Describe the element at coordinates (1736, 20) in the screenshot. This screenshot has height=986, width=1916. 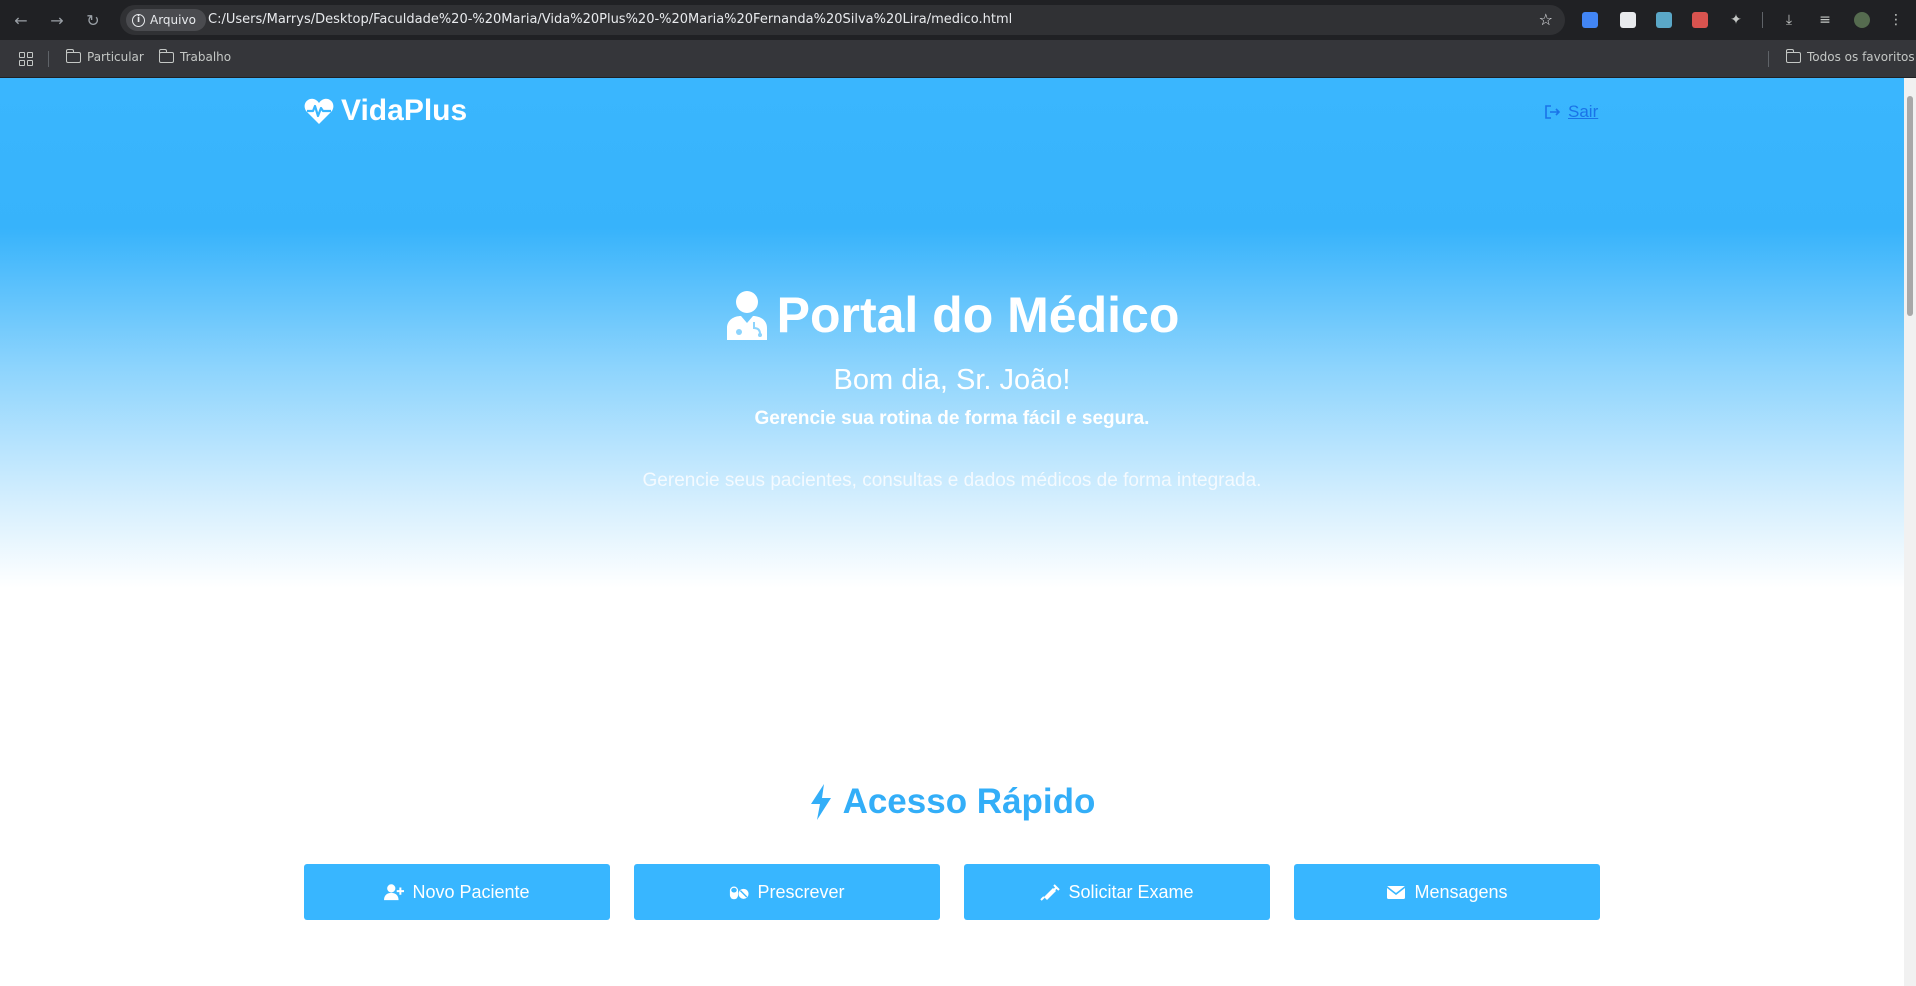
I see `extensions-puzzle-icon: ✦` at that location.